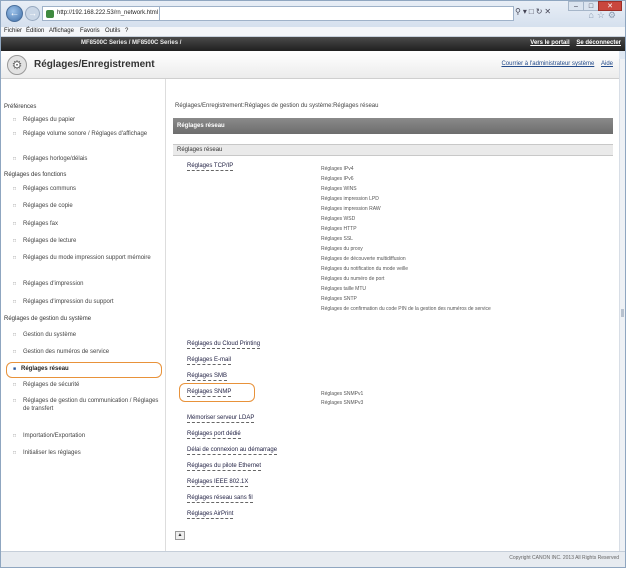 The width and height of the screenshot is (626, 568). I want to click on sidebar-item-initialize: Initialiser les réglages, so click(83, 453).